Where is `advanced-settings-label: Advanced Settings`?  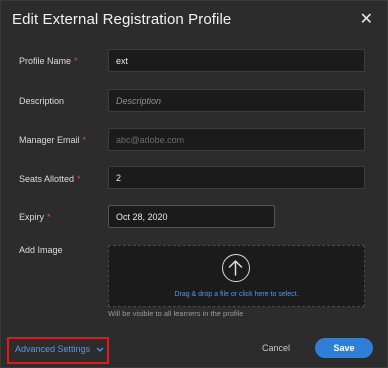 advanced-settings-label: Advanced Settings is located at coordinates (53, 349).